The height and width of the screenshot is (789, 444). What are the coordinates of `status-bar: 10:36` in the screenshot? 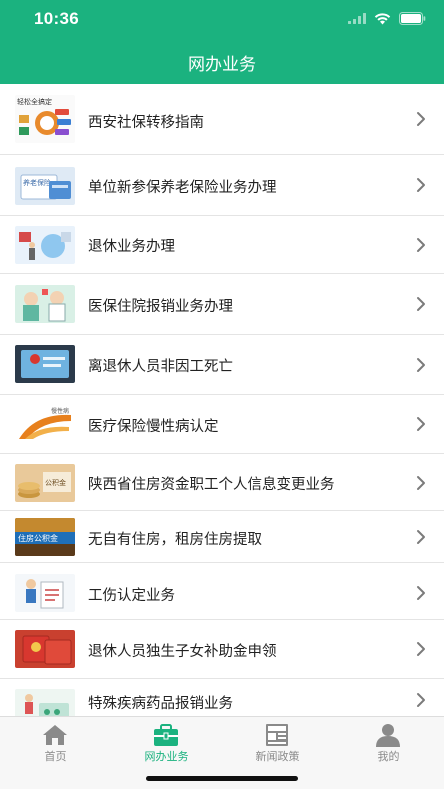 It's located at (222, 19).